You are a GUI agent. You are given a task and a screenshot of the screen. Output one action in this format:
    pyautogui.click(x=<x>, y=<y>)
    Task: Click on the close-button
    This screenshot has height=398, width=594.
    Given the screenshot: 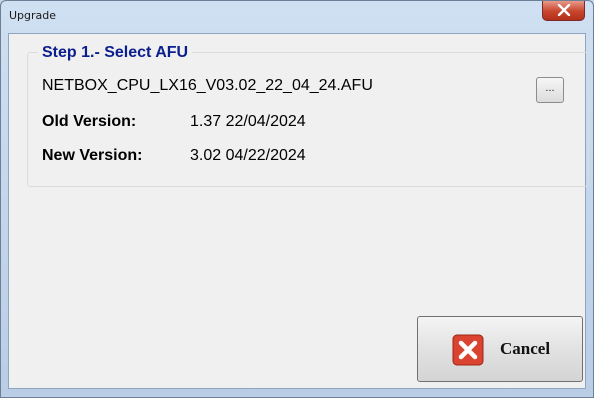 What is the action you would take?
    pyautogui.click(x=563, y=11)
    